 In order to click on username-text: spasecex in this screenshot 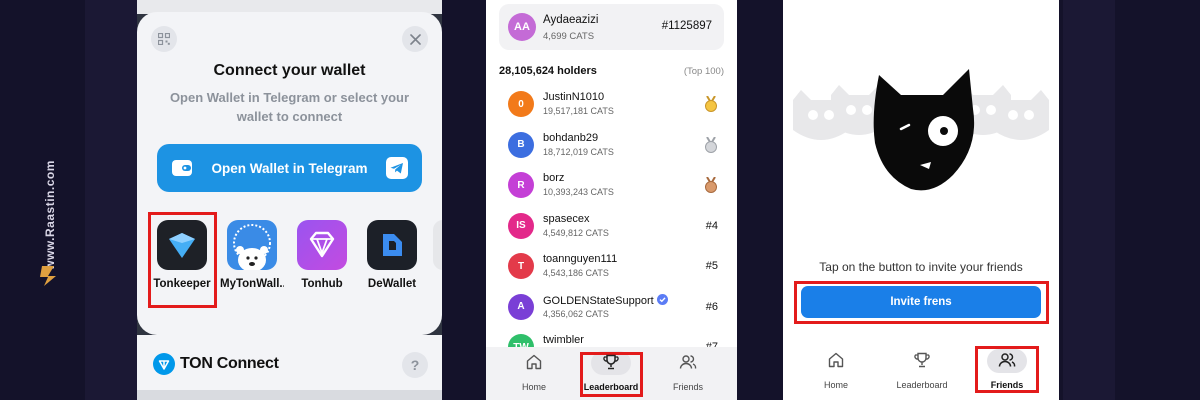, I will do `click(566, 218)`.